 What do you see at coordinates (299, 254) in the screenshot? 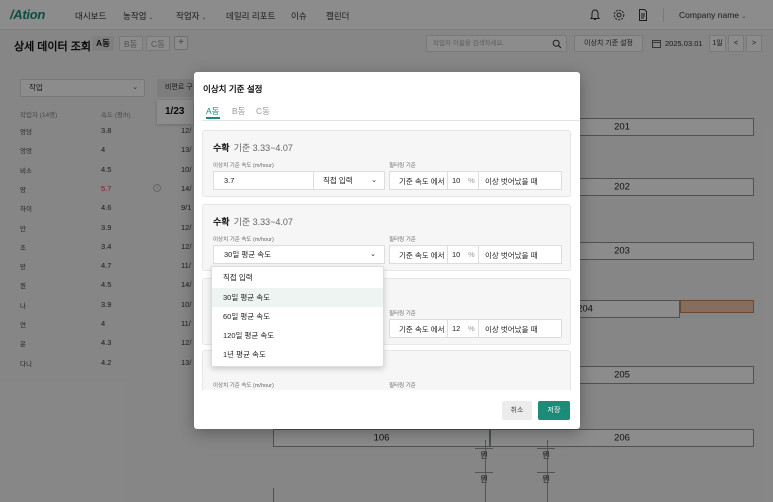
I see `speed-mode-select-open: 30일 평균 속도 ⌄` at bounding box center [299, 254].